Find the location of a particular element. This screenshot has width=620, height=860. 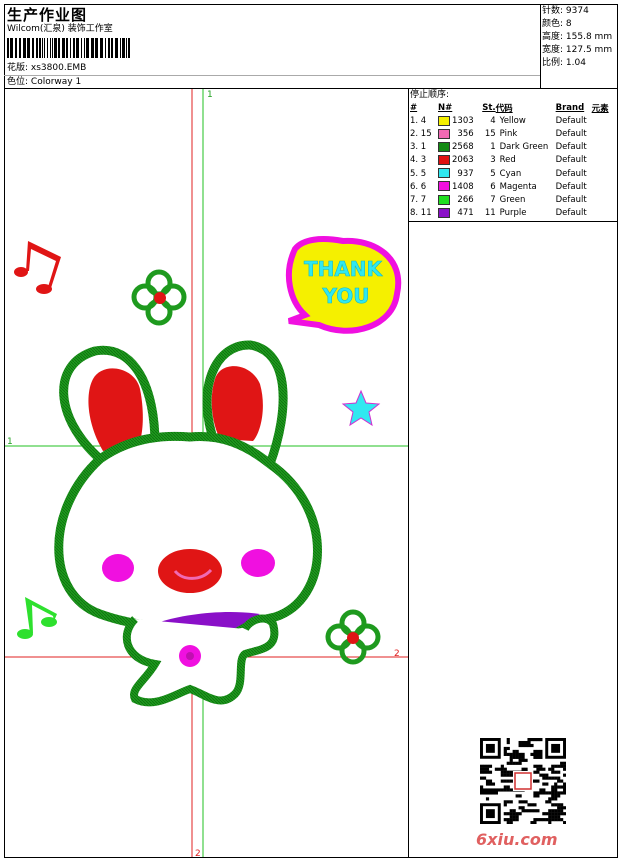

guide-label-v1: 1 is located at coordinates (210, 95).